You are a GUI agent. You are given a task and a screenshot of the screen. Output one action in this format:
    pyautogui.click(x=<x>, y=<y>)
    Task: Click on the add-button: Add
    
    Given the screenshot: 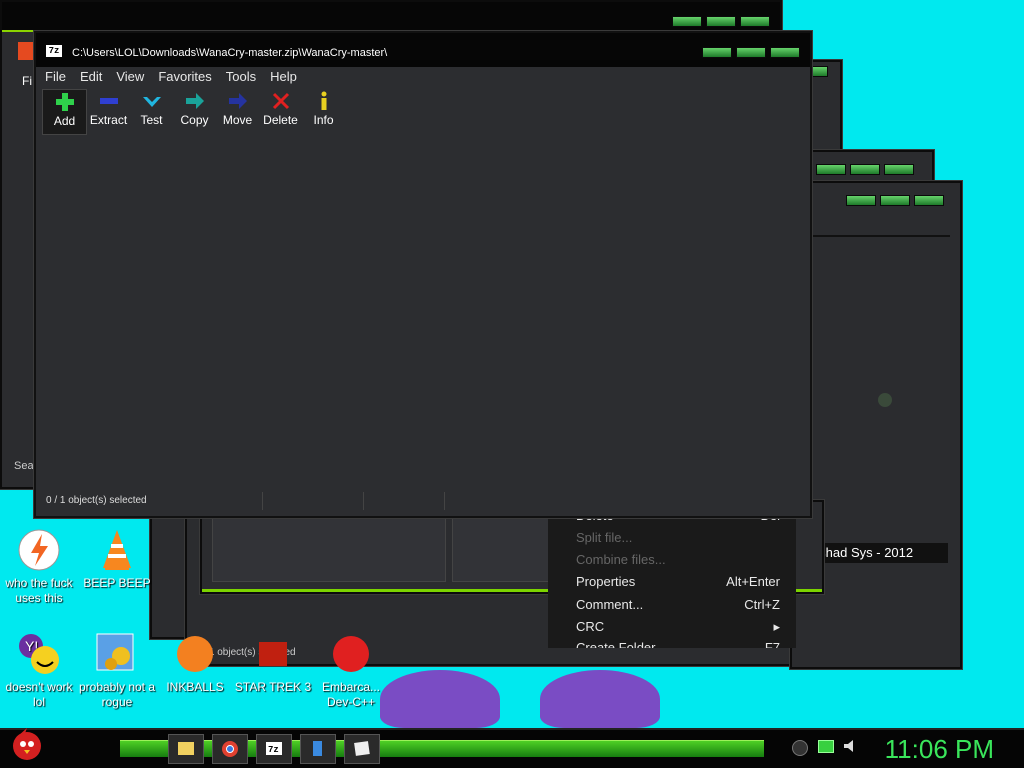 What is the action you would take?
    pyautogui.click(x=64, y=112)
    